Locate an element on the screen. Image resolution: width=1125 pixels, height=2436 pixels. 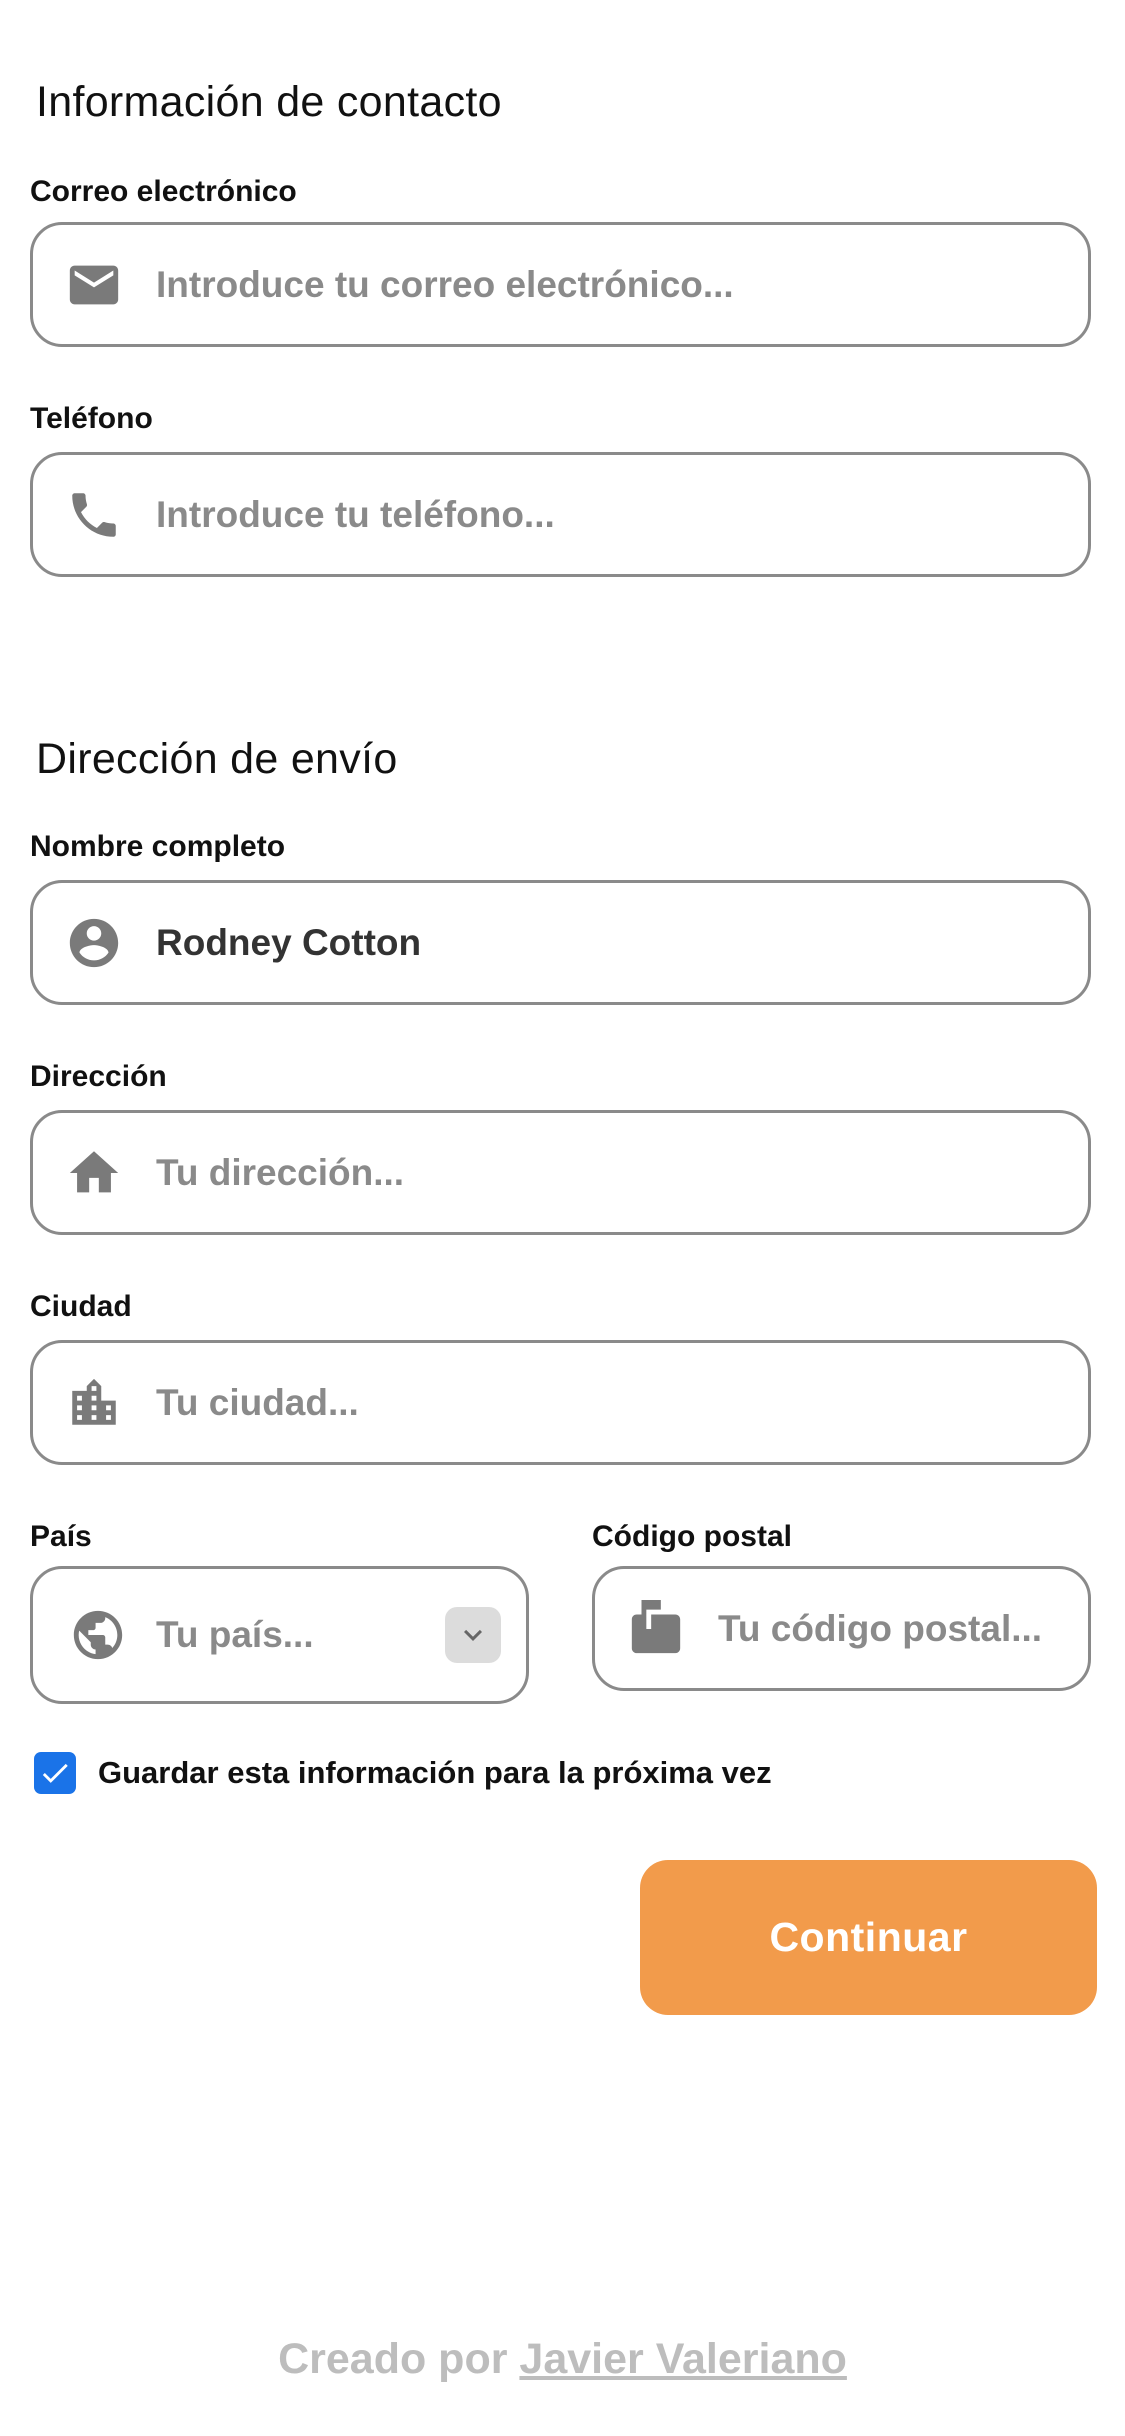
postal-code-field is located at coordinates (841, 1628).